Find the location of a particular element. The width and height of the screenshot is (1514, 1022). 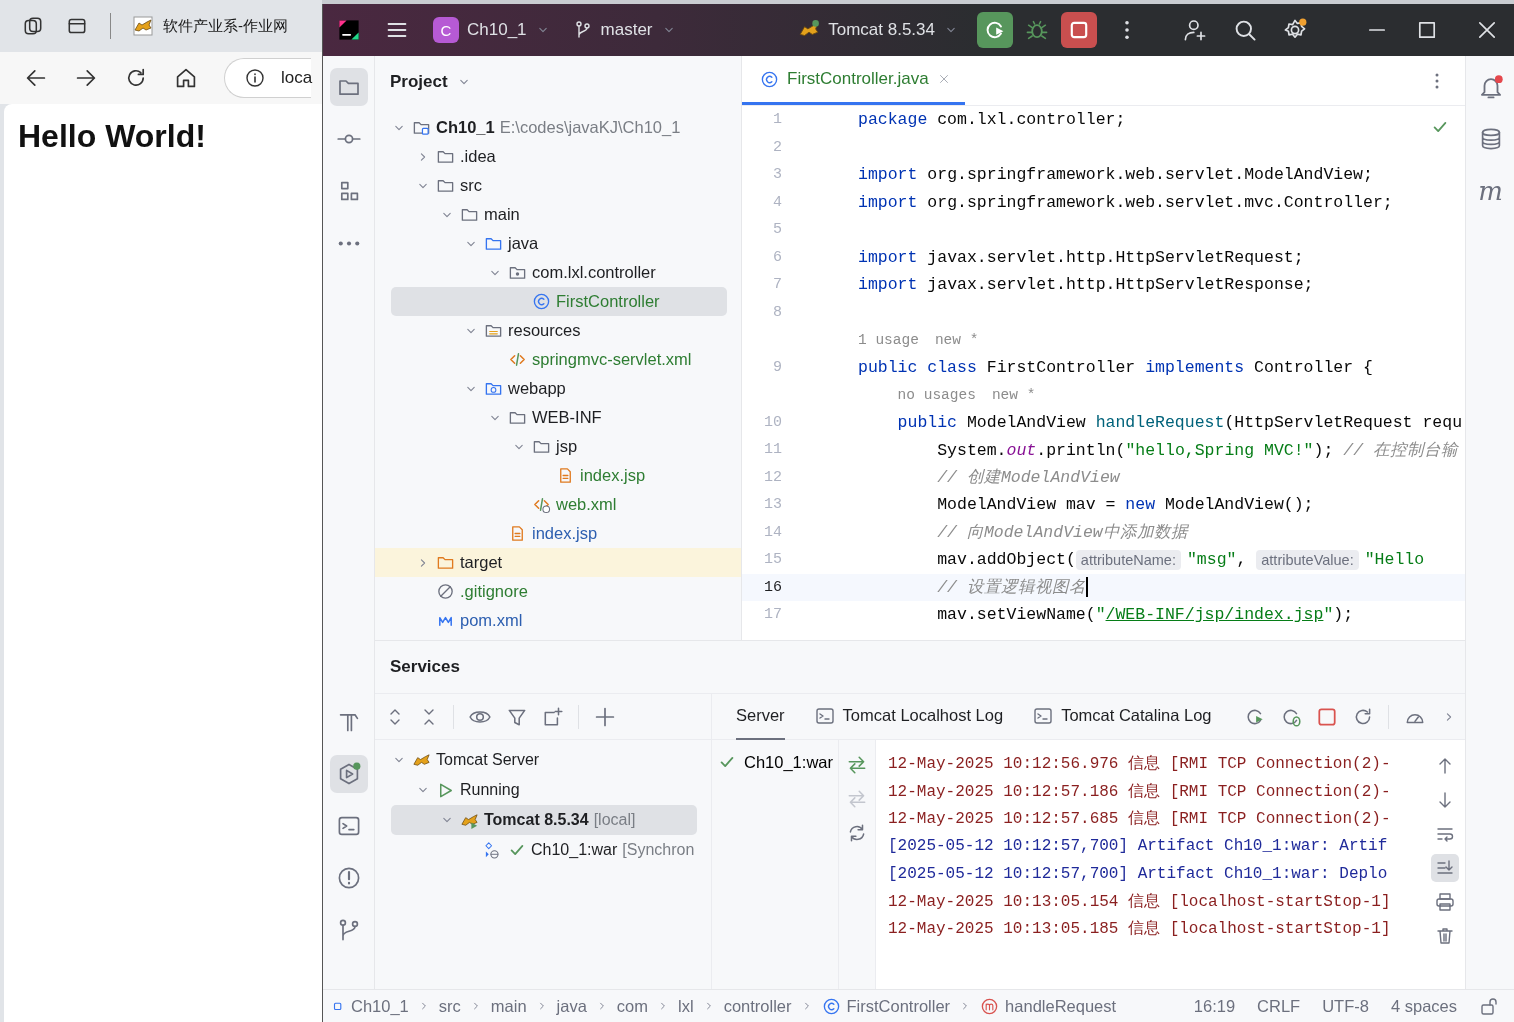

breadcrumb: main is located at coordinates (508, 1006).